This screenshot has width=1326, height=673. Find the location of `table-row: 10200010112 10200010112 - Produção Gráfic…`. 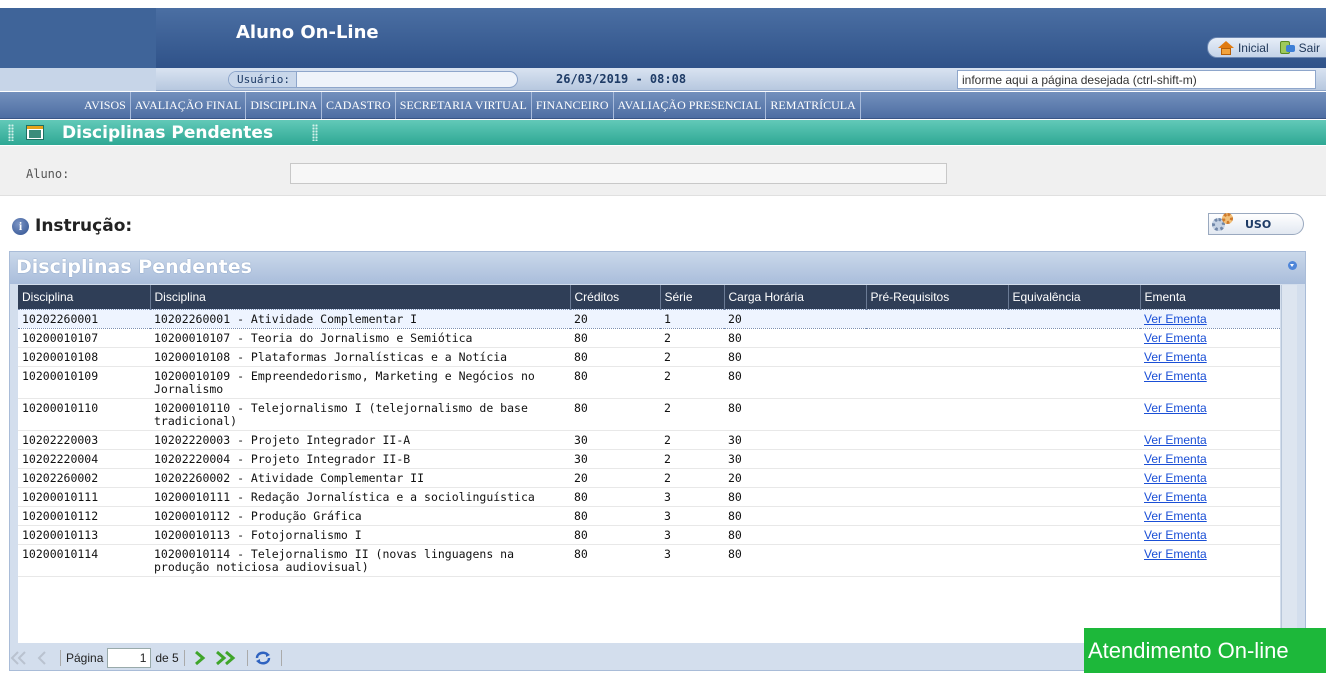

table-row: 10200010112 10200010112 - Produção Gráfic… is located at coordinates (649, 516).